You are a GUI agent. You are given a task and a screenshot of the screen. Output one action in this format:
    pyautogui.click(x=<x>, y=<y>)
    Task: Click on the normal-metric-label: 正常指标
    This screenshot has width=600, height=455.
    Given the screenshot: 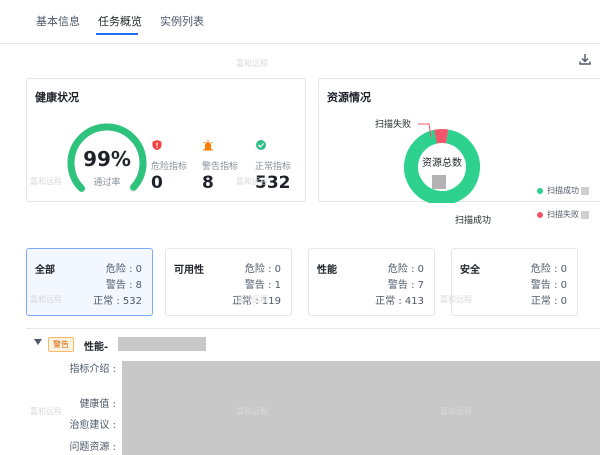 What is the action you would take?
    pyautogui.click(x=273, y=167)
    